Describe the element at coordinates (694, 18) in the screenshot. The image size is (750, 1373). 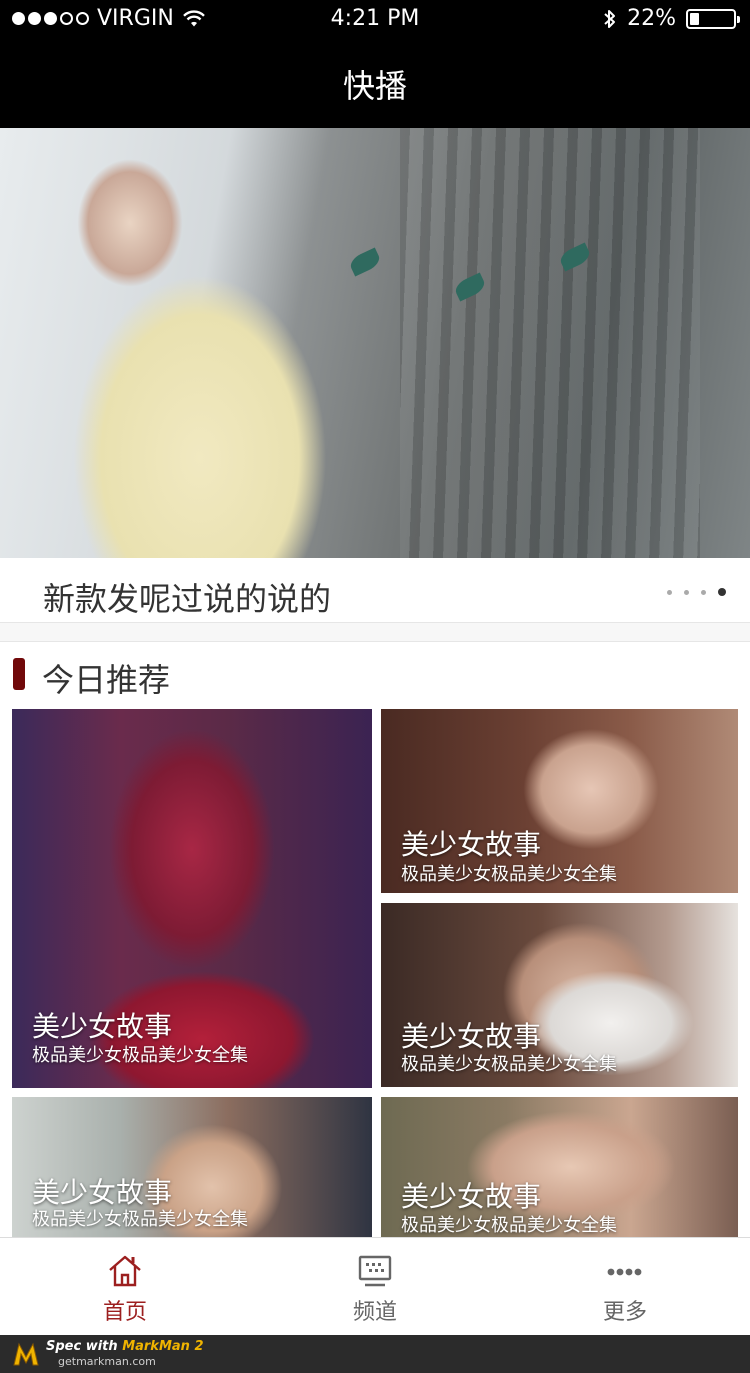
I see `battery-fill` at that location.